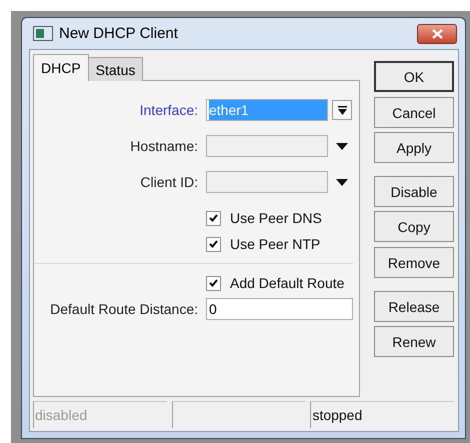 Image resolution: width=470 pixels, height=443 pixels. I want to click on close-button, so click(437, 34).